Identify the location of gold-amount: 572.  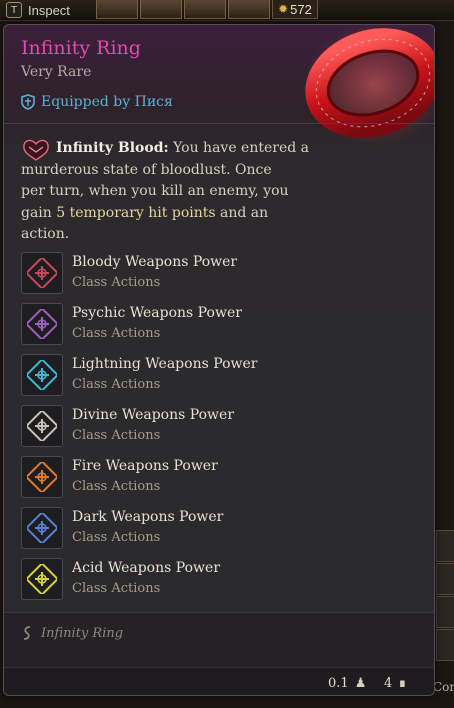
(301, 9).